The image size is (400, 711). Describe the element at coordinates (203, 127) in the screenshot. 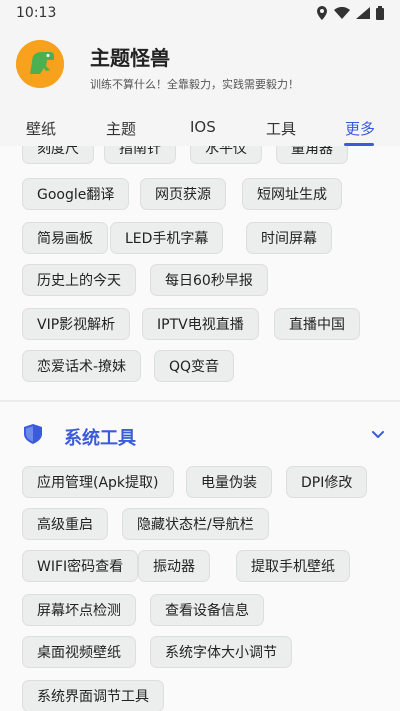

I see `tab-ios: IOS` at that location.